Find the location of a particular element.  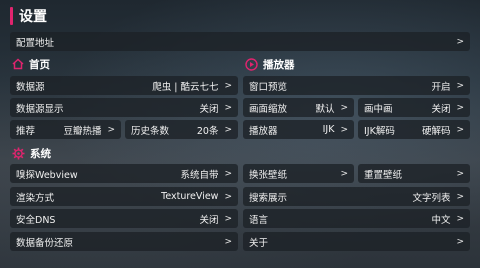

language-value: 中文 is located at coordinates (441, 220).